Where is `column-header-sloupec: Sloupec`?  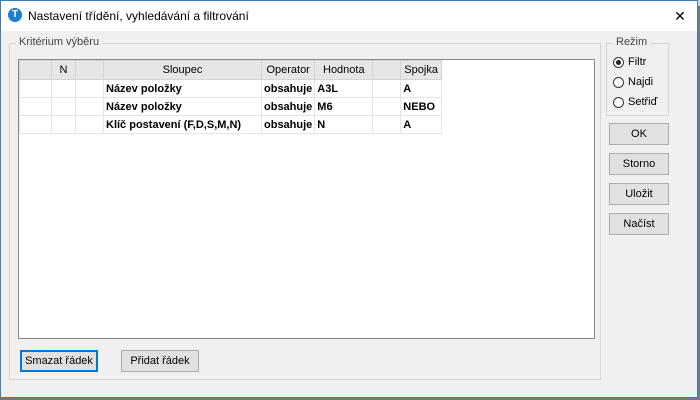 column-header-sloupec: Sloupec is located at coordinates (182, 70).